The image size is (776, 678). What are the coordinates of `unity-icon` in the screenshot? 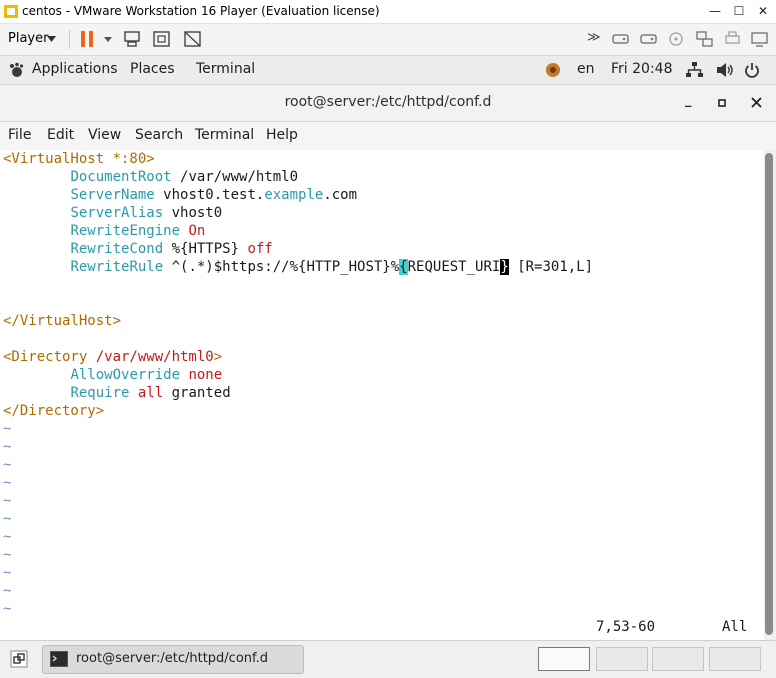 It's located at (193, 39).